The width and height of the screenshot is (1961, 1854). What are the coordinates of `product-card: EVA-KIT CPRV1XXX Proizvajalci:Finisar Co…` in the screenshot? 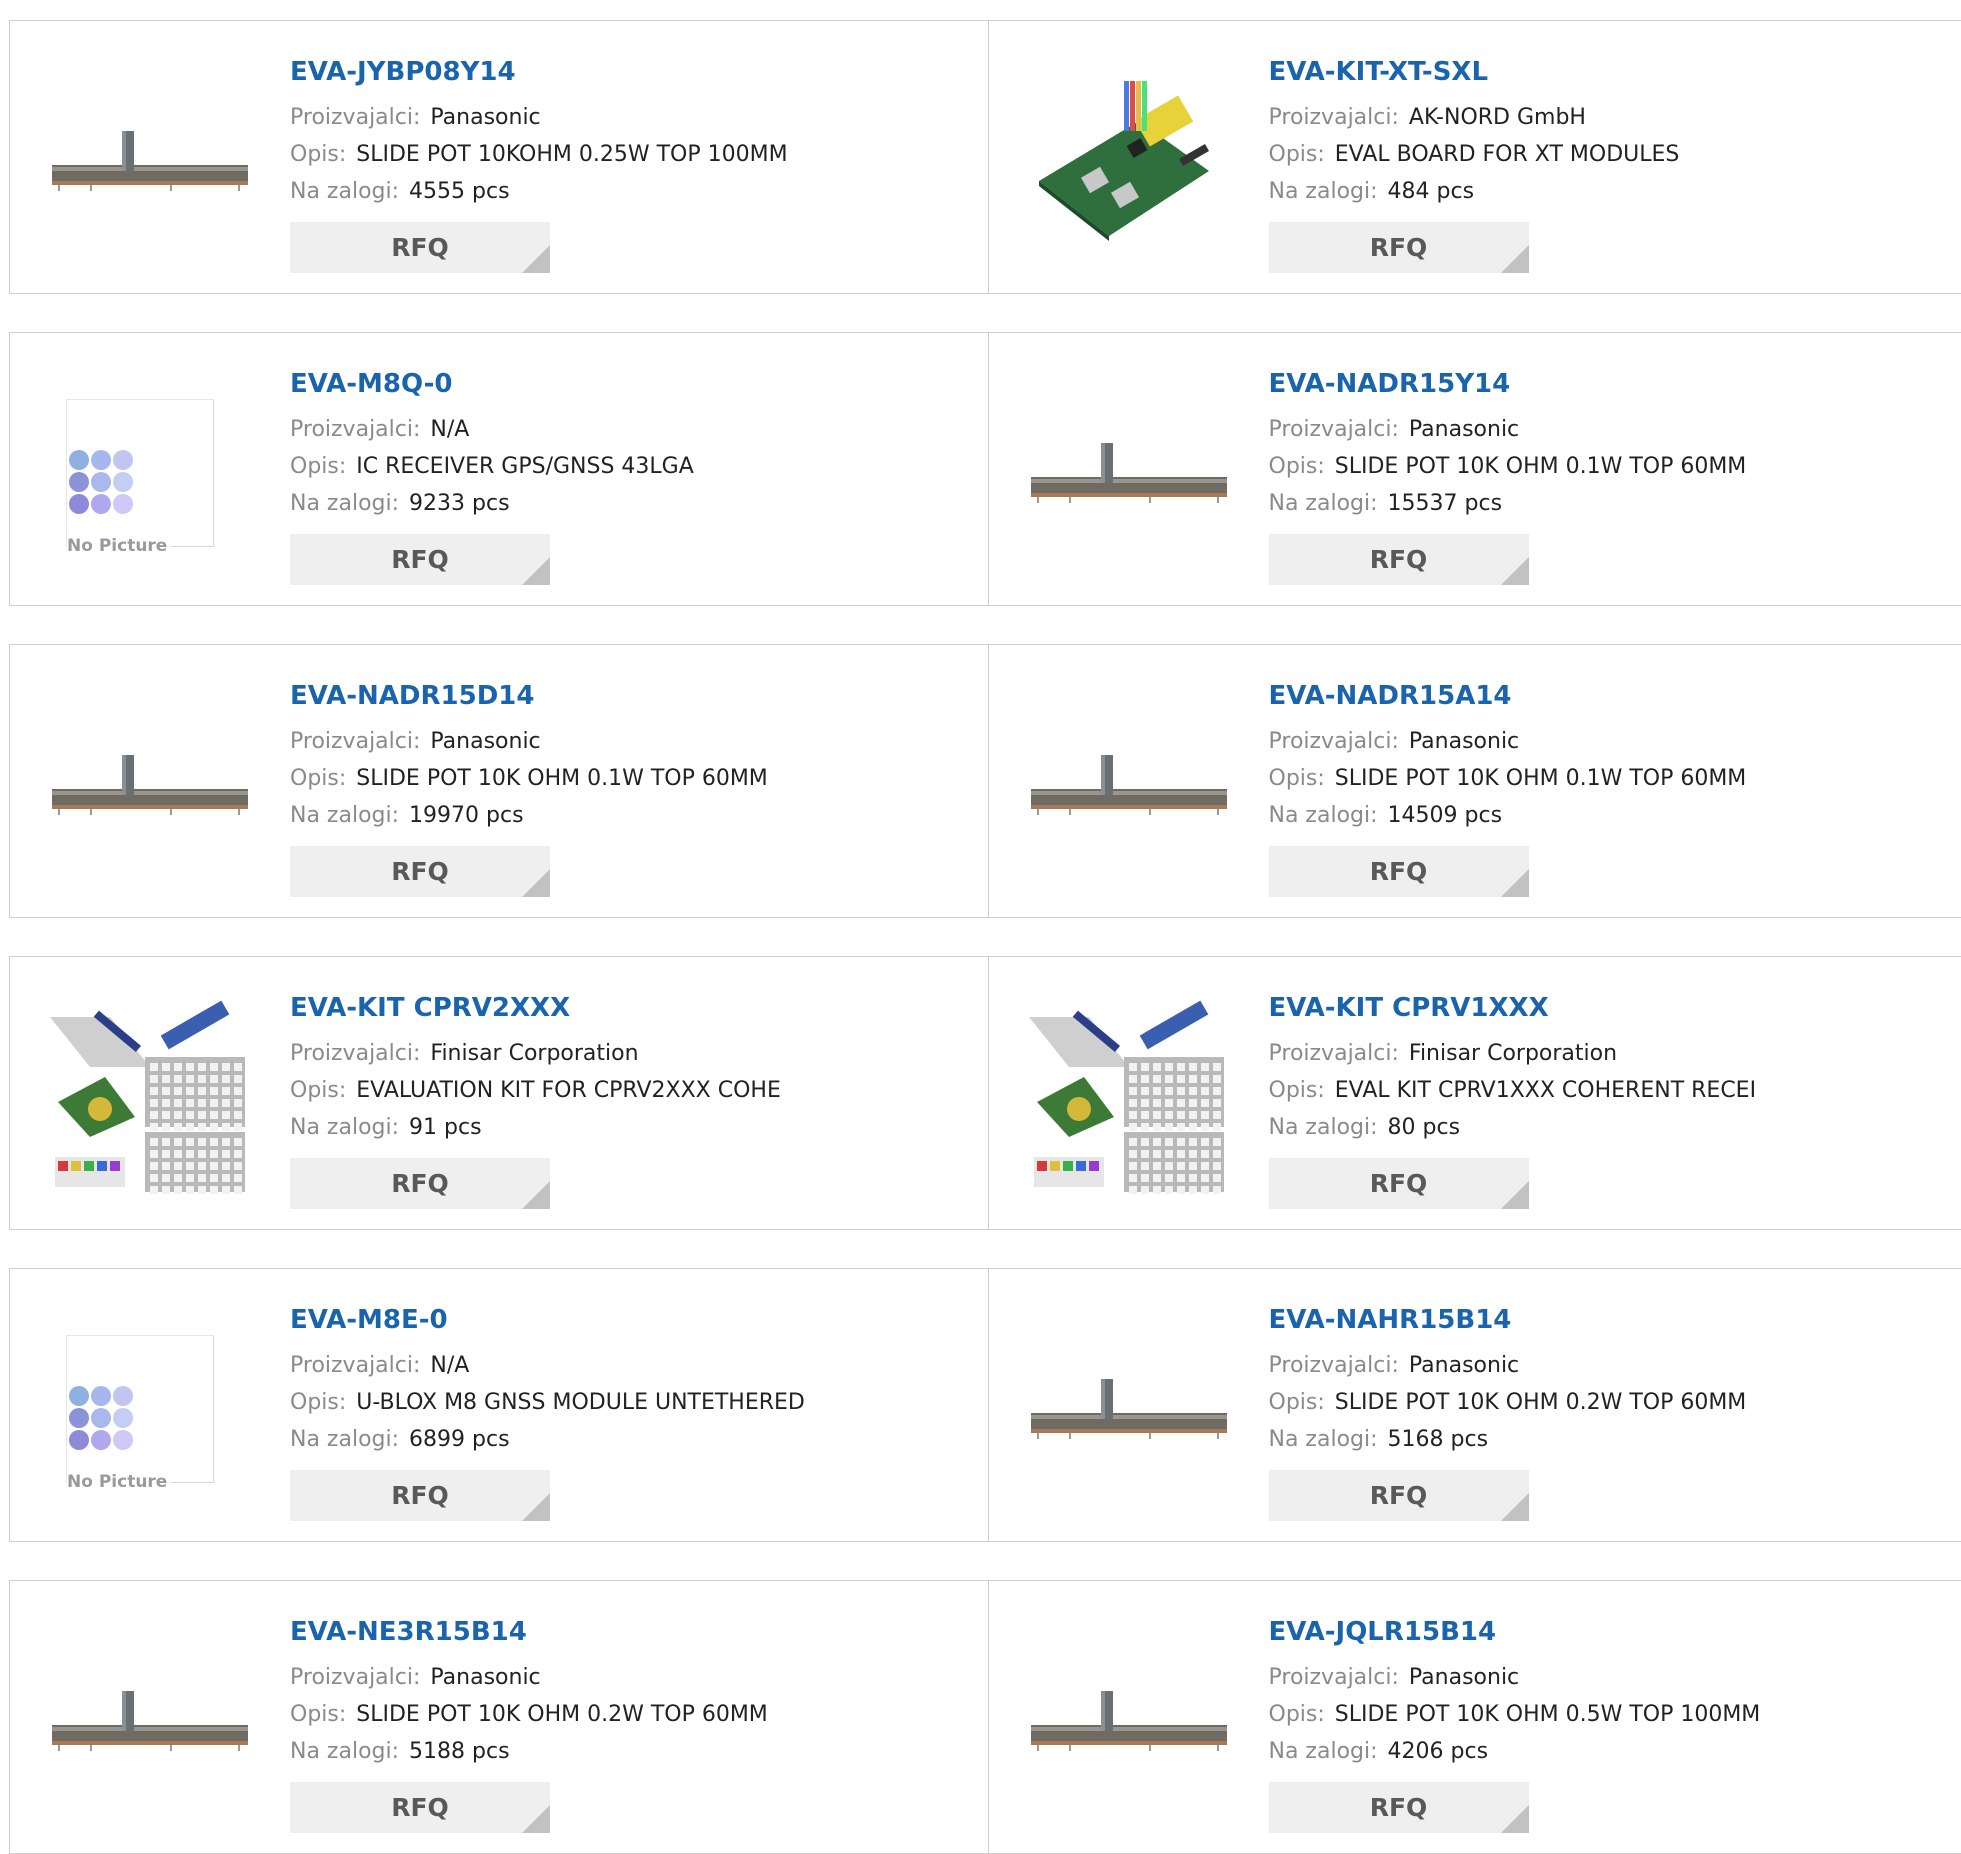 It's located at (1474, 1093).